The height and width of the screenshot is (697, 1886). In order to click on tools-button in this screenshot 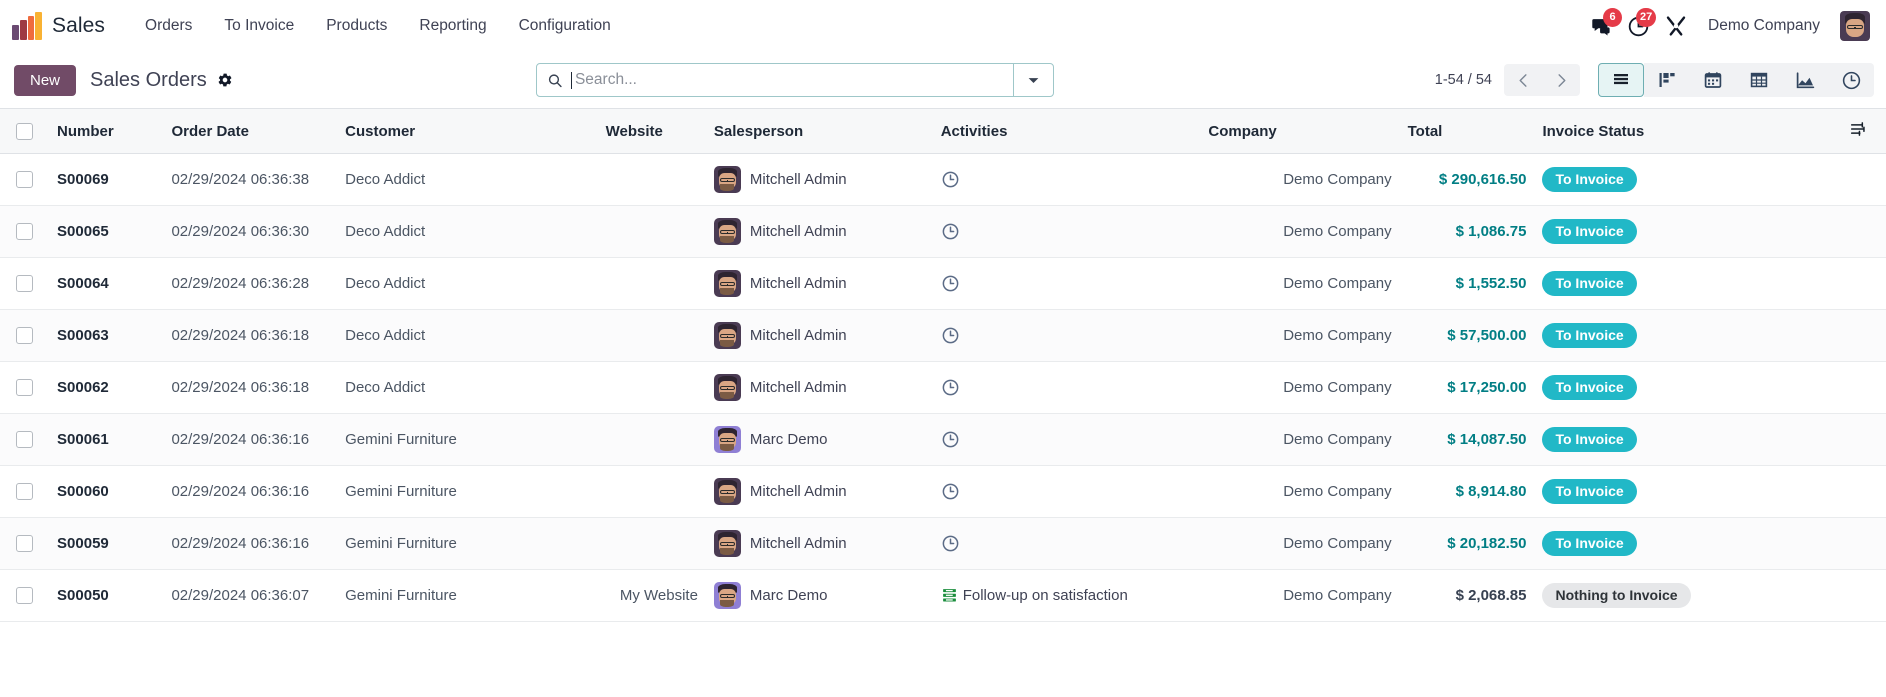, I will do `click(1676, 26)`.